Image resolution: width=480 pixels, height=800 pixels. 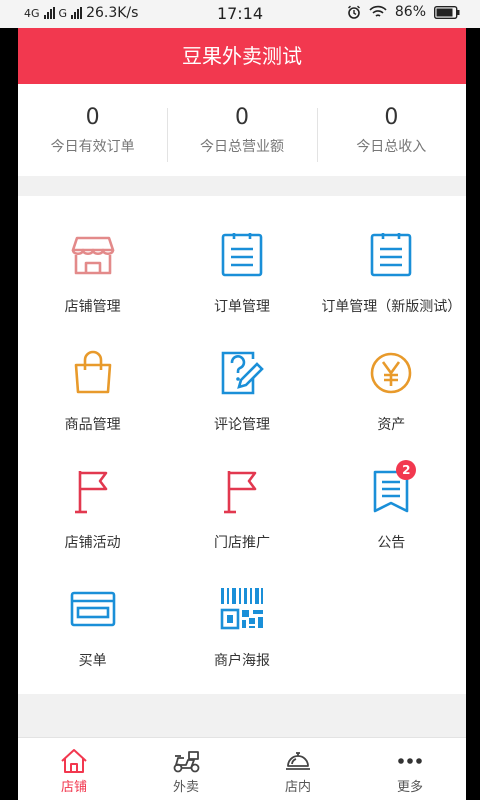 I want to click on stat-total-revenue: 0 今日总营业额, so click(x=241, y=133).